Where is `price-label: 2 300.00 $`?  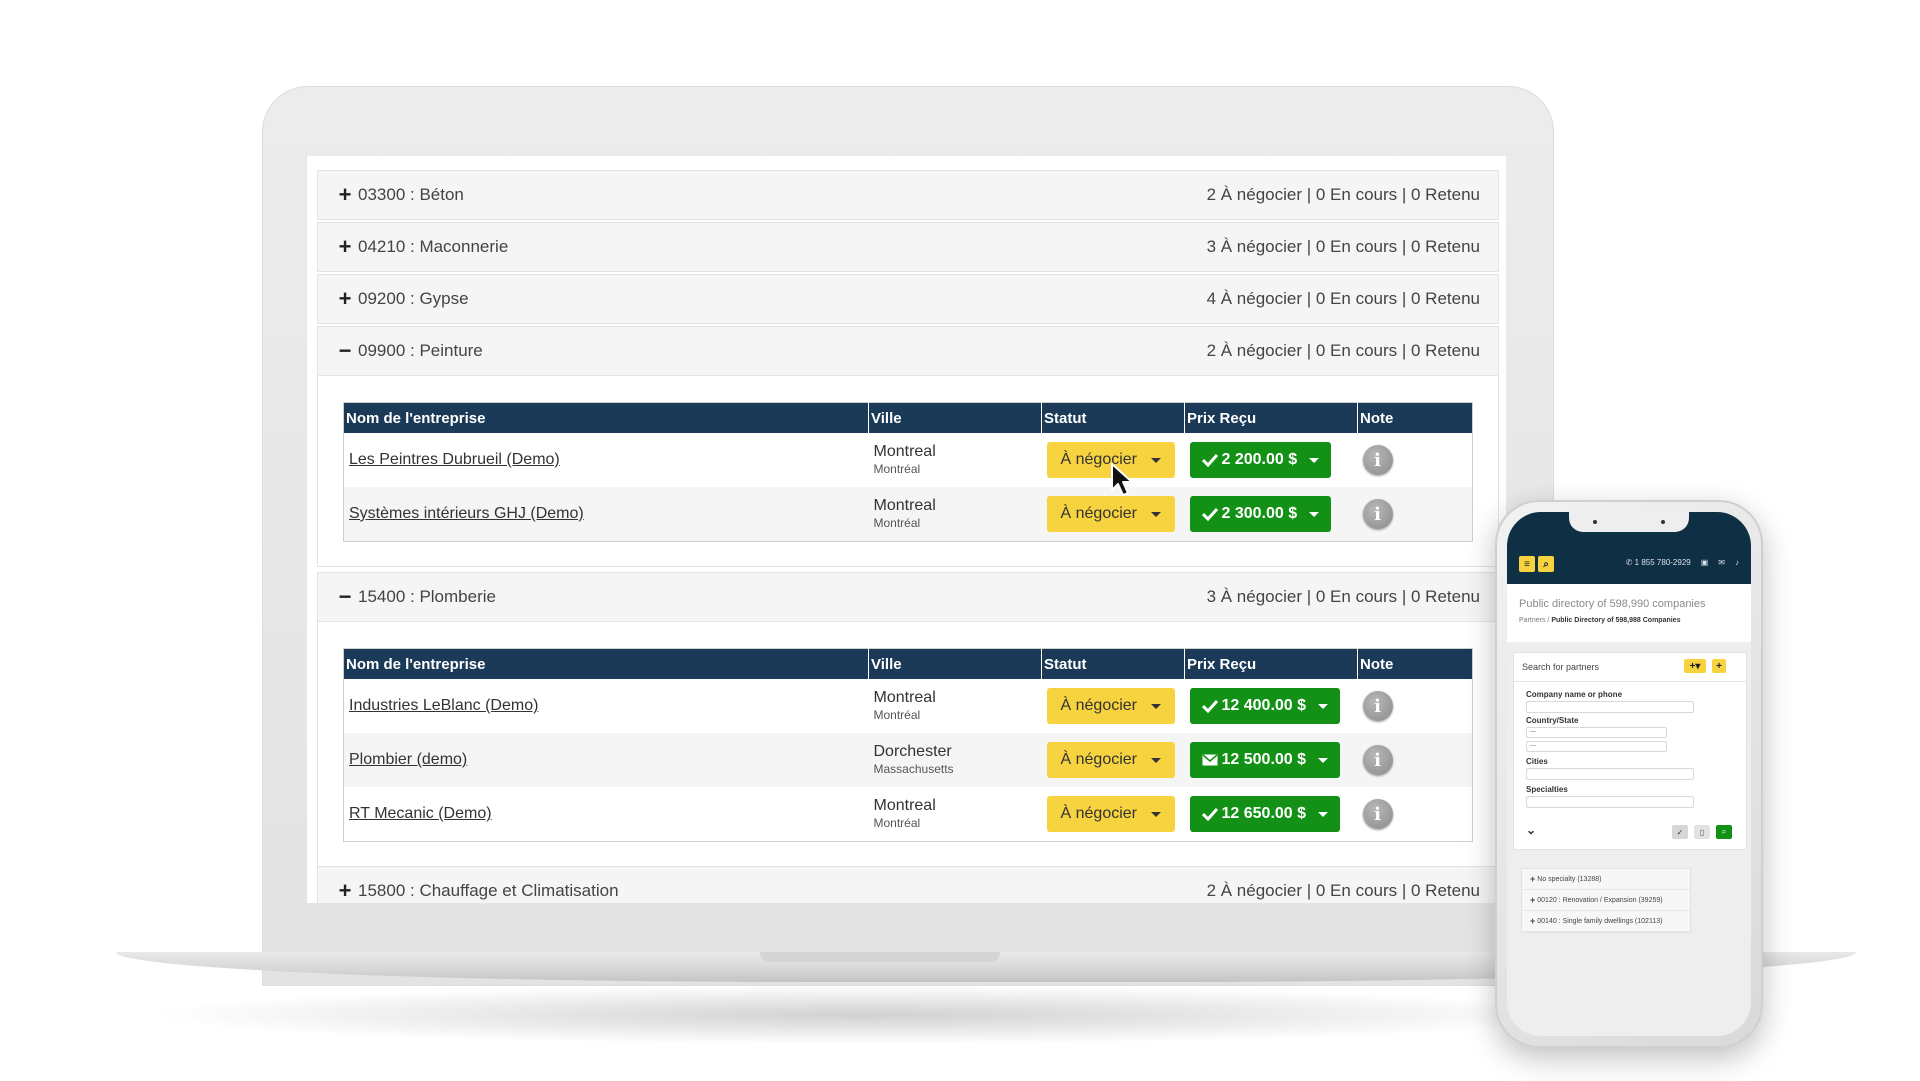 price-label: 2 300.00 $ is located at coordinates (1259, 513).